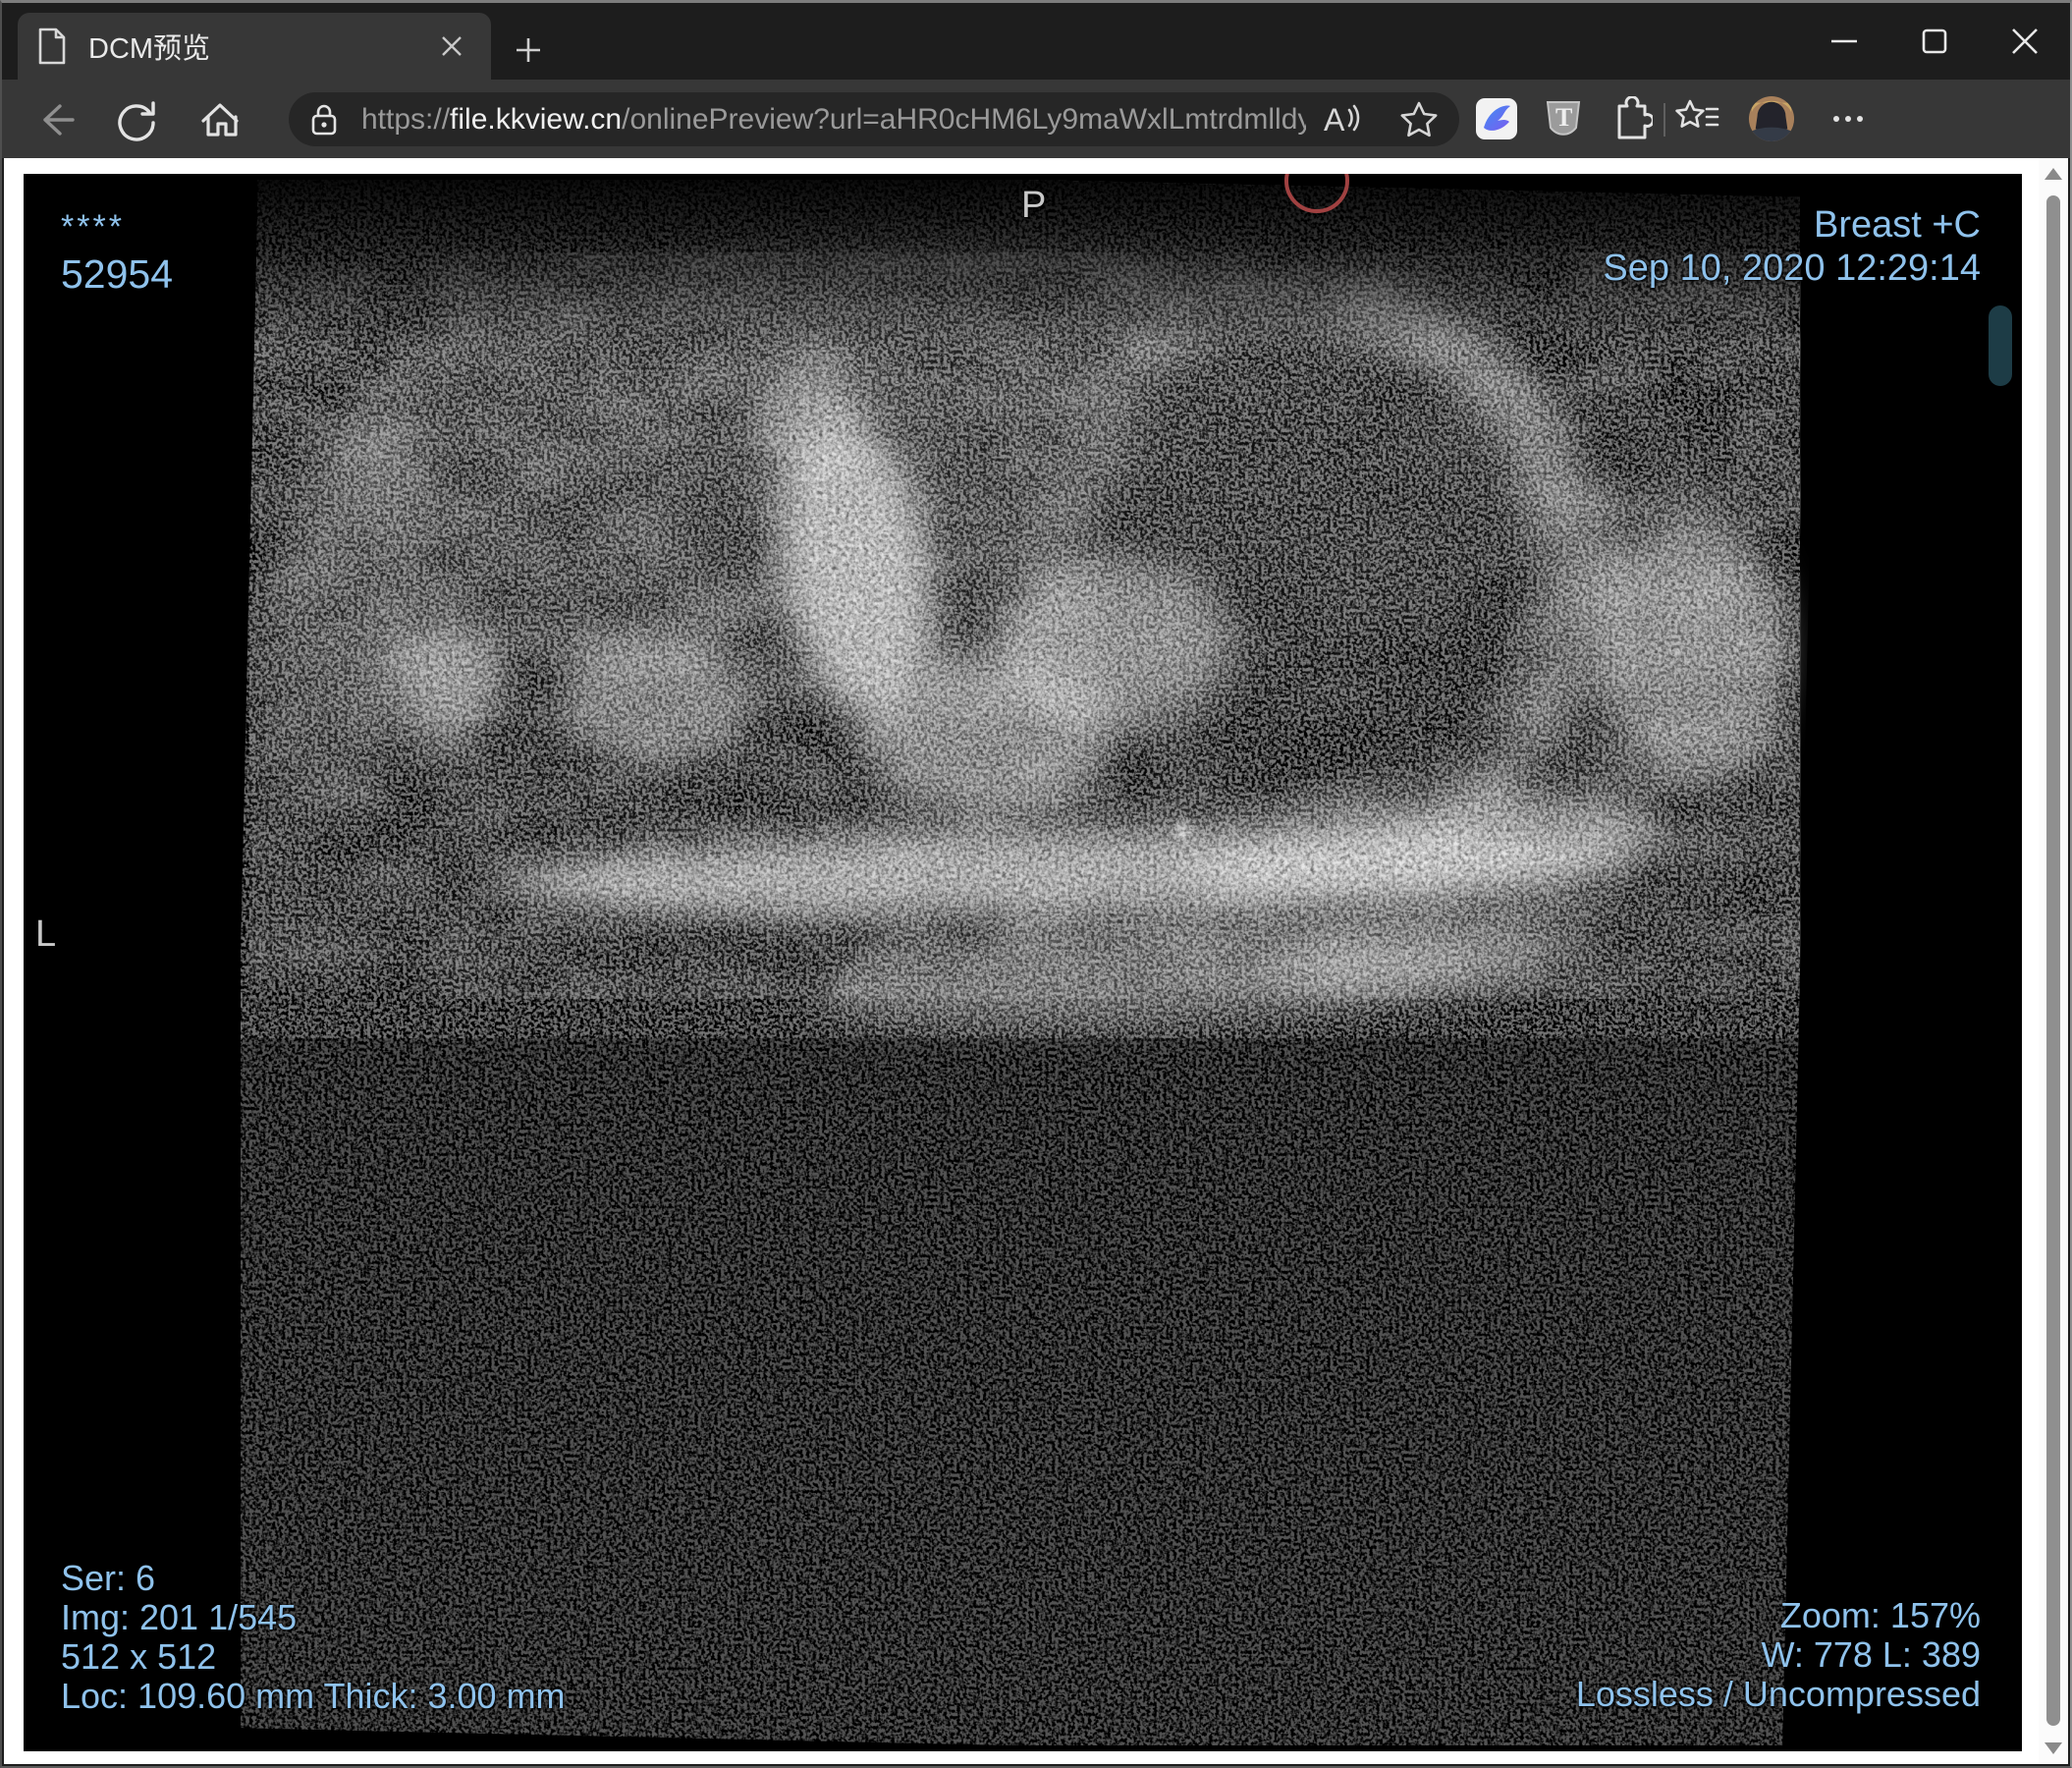  I want to click on svg-text: A, so click(1334, 120).